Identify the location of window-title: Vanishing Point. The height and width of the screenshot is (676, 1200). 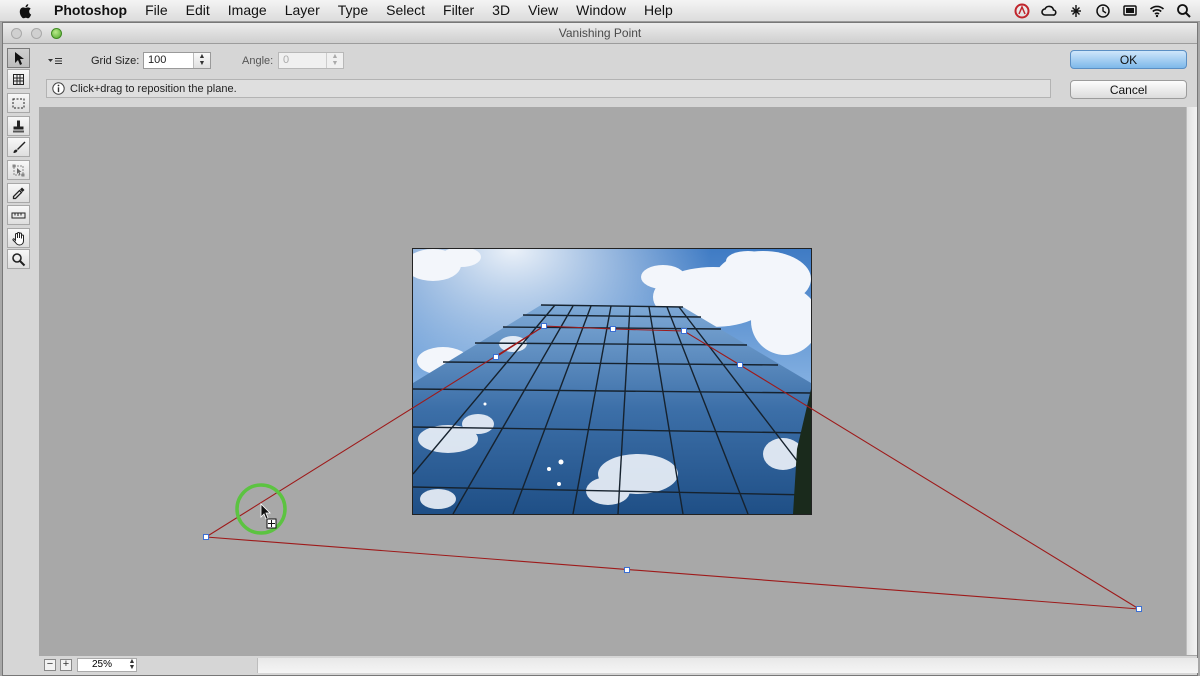
(600, 33).